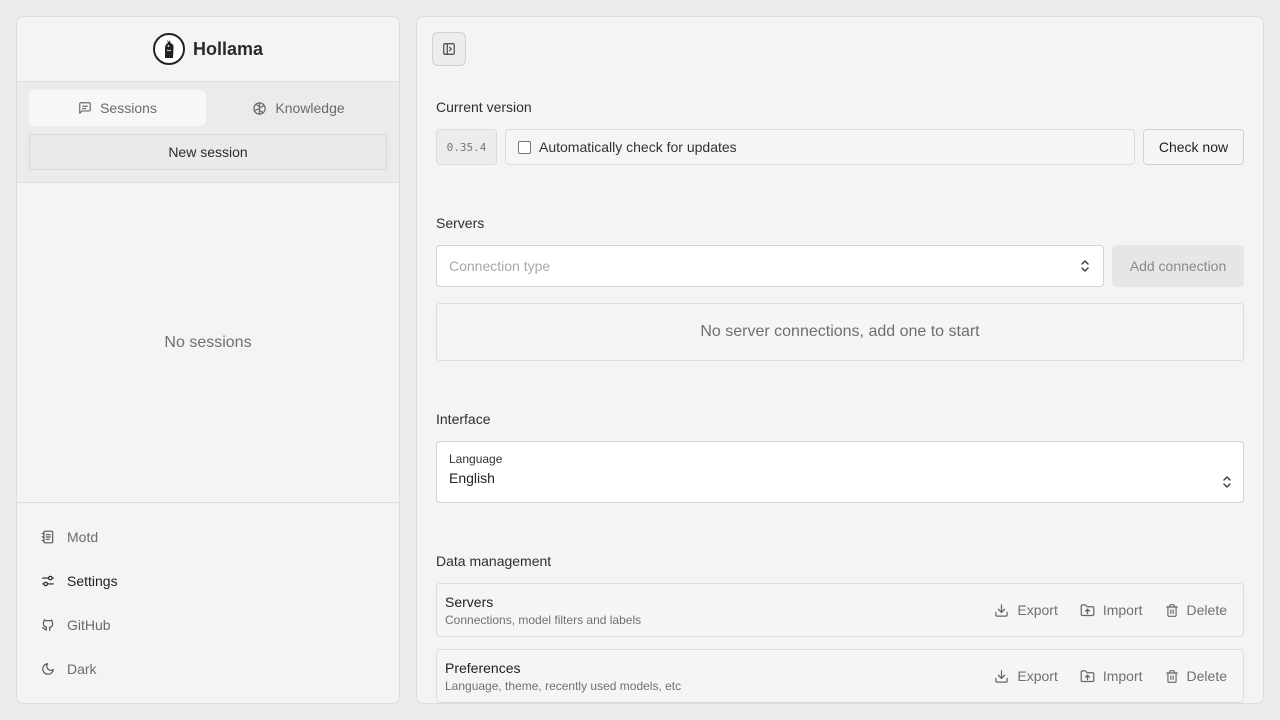 The width and height of the screenshot is (1280, 720). I want to click on connection-type-placeholder: Connection type, so click(500, 266).